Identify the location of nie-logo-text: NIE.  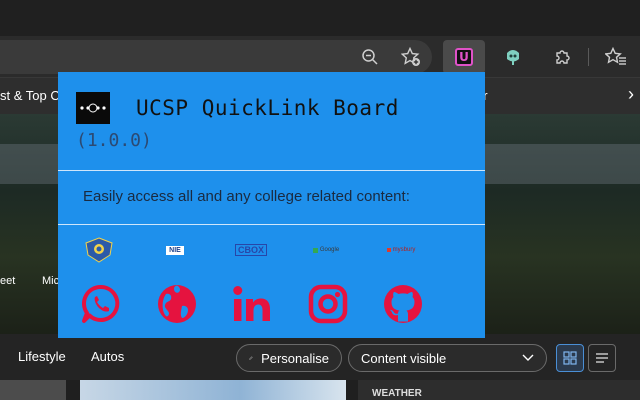
(175, 250).